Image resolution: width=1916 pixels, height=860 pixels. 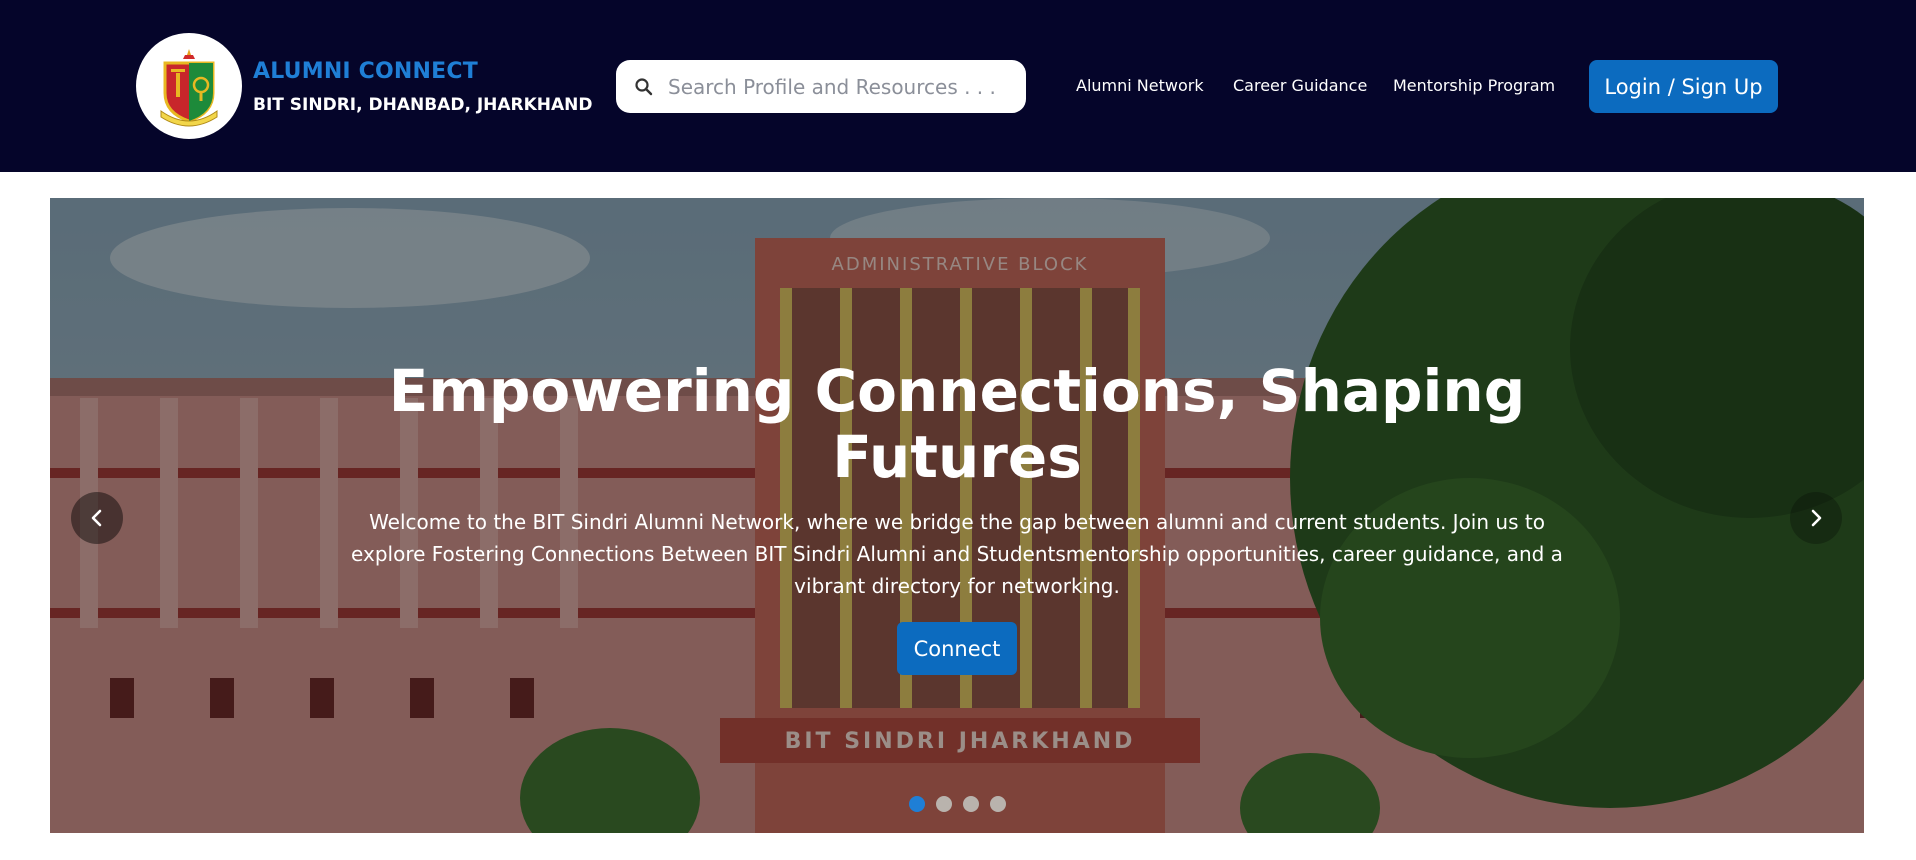 I want to click on chevron-right-icon, so click(x=1816, y=518).